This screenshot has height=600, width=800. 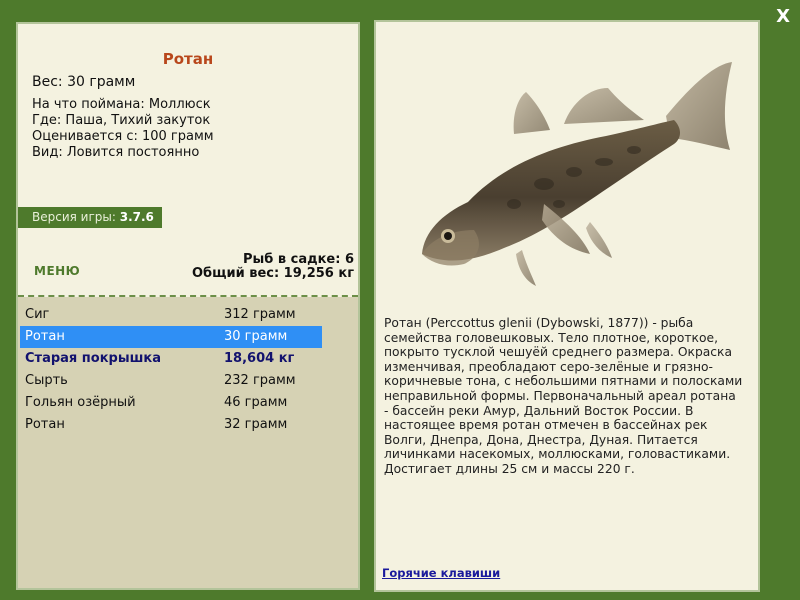 What do you see at coordinates (80, 402) in the screenshot?
I see `catch-name: Гольян озёрный` at bounding box center [80, 402].